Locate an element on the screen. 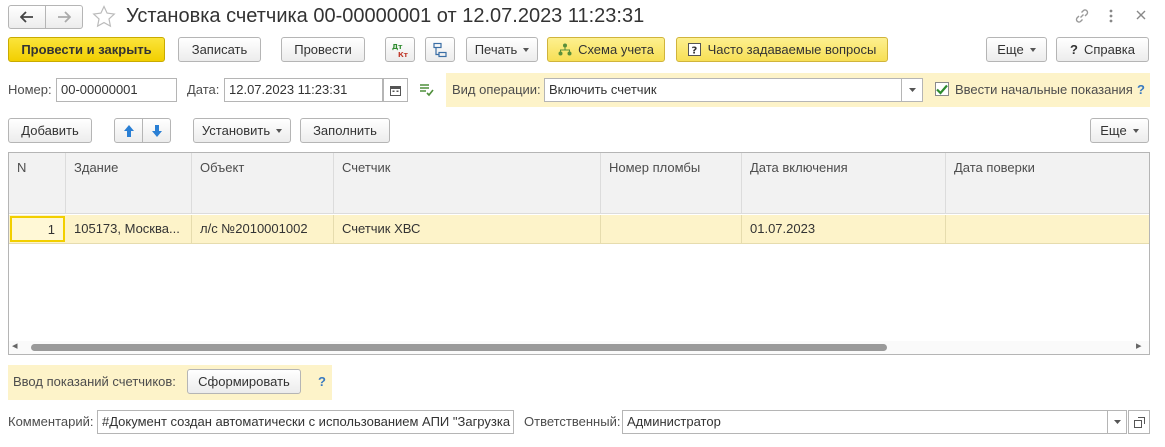 This screenshot has height=447, width=1165. horizontal-scrollbar: ◂ ▸ is located at coordinates (579, 346).